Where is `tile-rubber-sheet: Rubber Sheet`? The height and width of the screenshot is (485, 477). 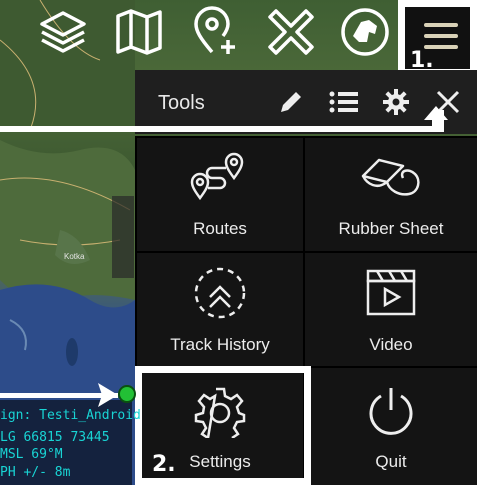
tile-rubber-sheet: Rubber Sheet is located at coordinates (391, 194).